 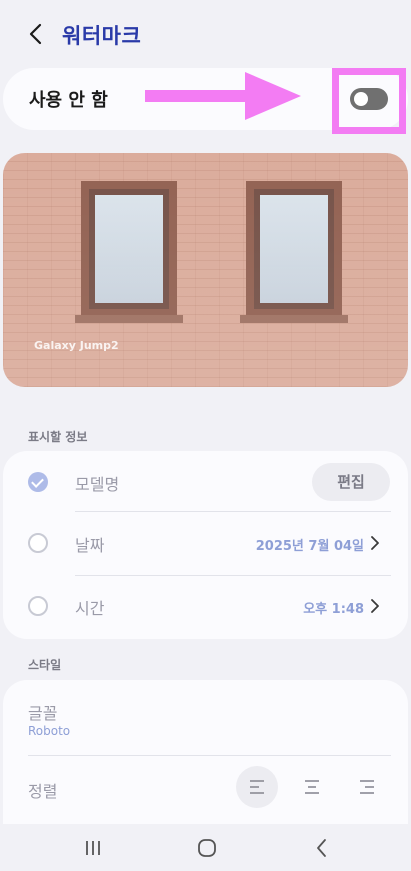 I want to click on row-label-time: 시간, so click(x=90, y=608).